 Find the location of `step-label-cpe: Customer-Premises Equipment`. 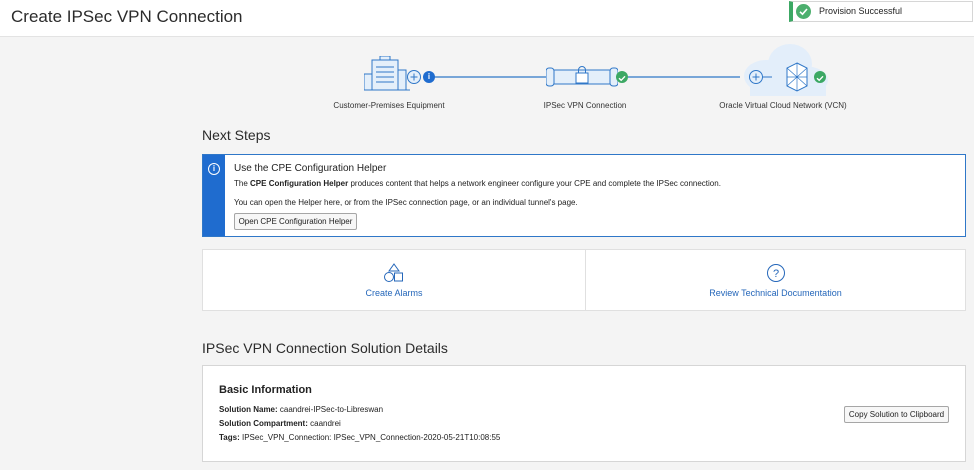

step-label-cpe: Customer-Premises Equipment is located at coordinates (389, 105).